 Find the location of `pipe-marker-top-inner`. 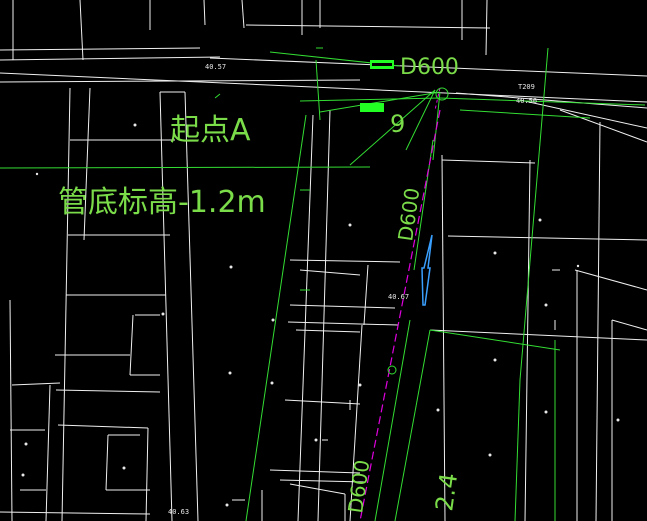

pipe-marker-top-inner is located at coordinates (382, 64).